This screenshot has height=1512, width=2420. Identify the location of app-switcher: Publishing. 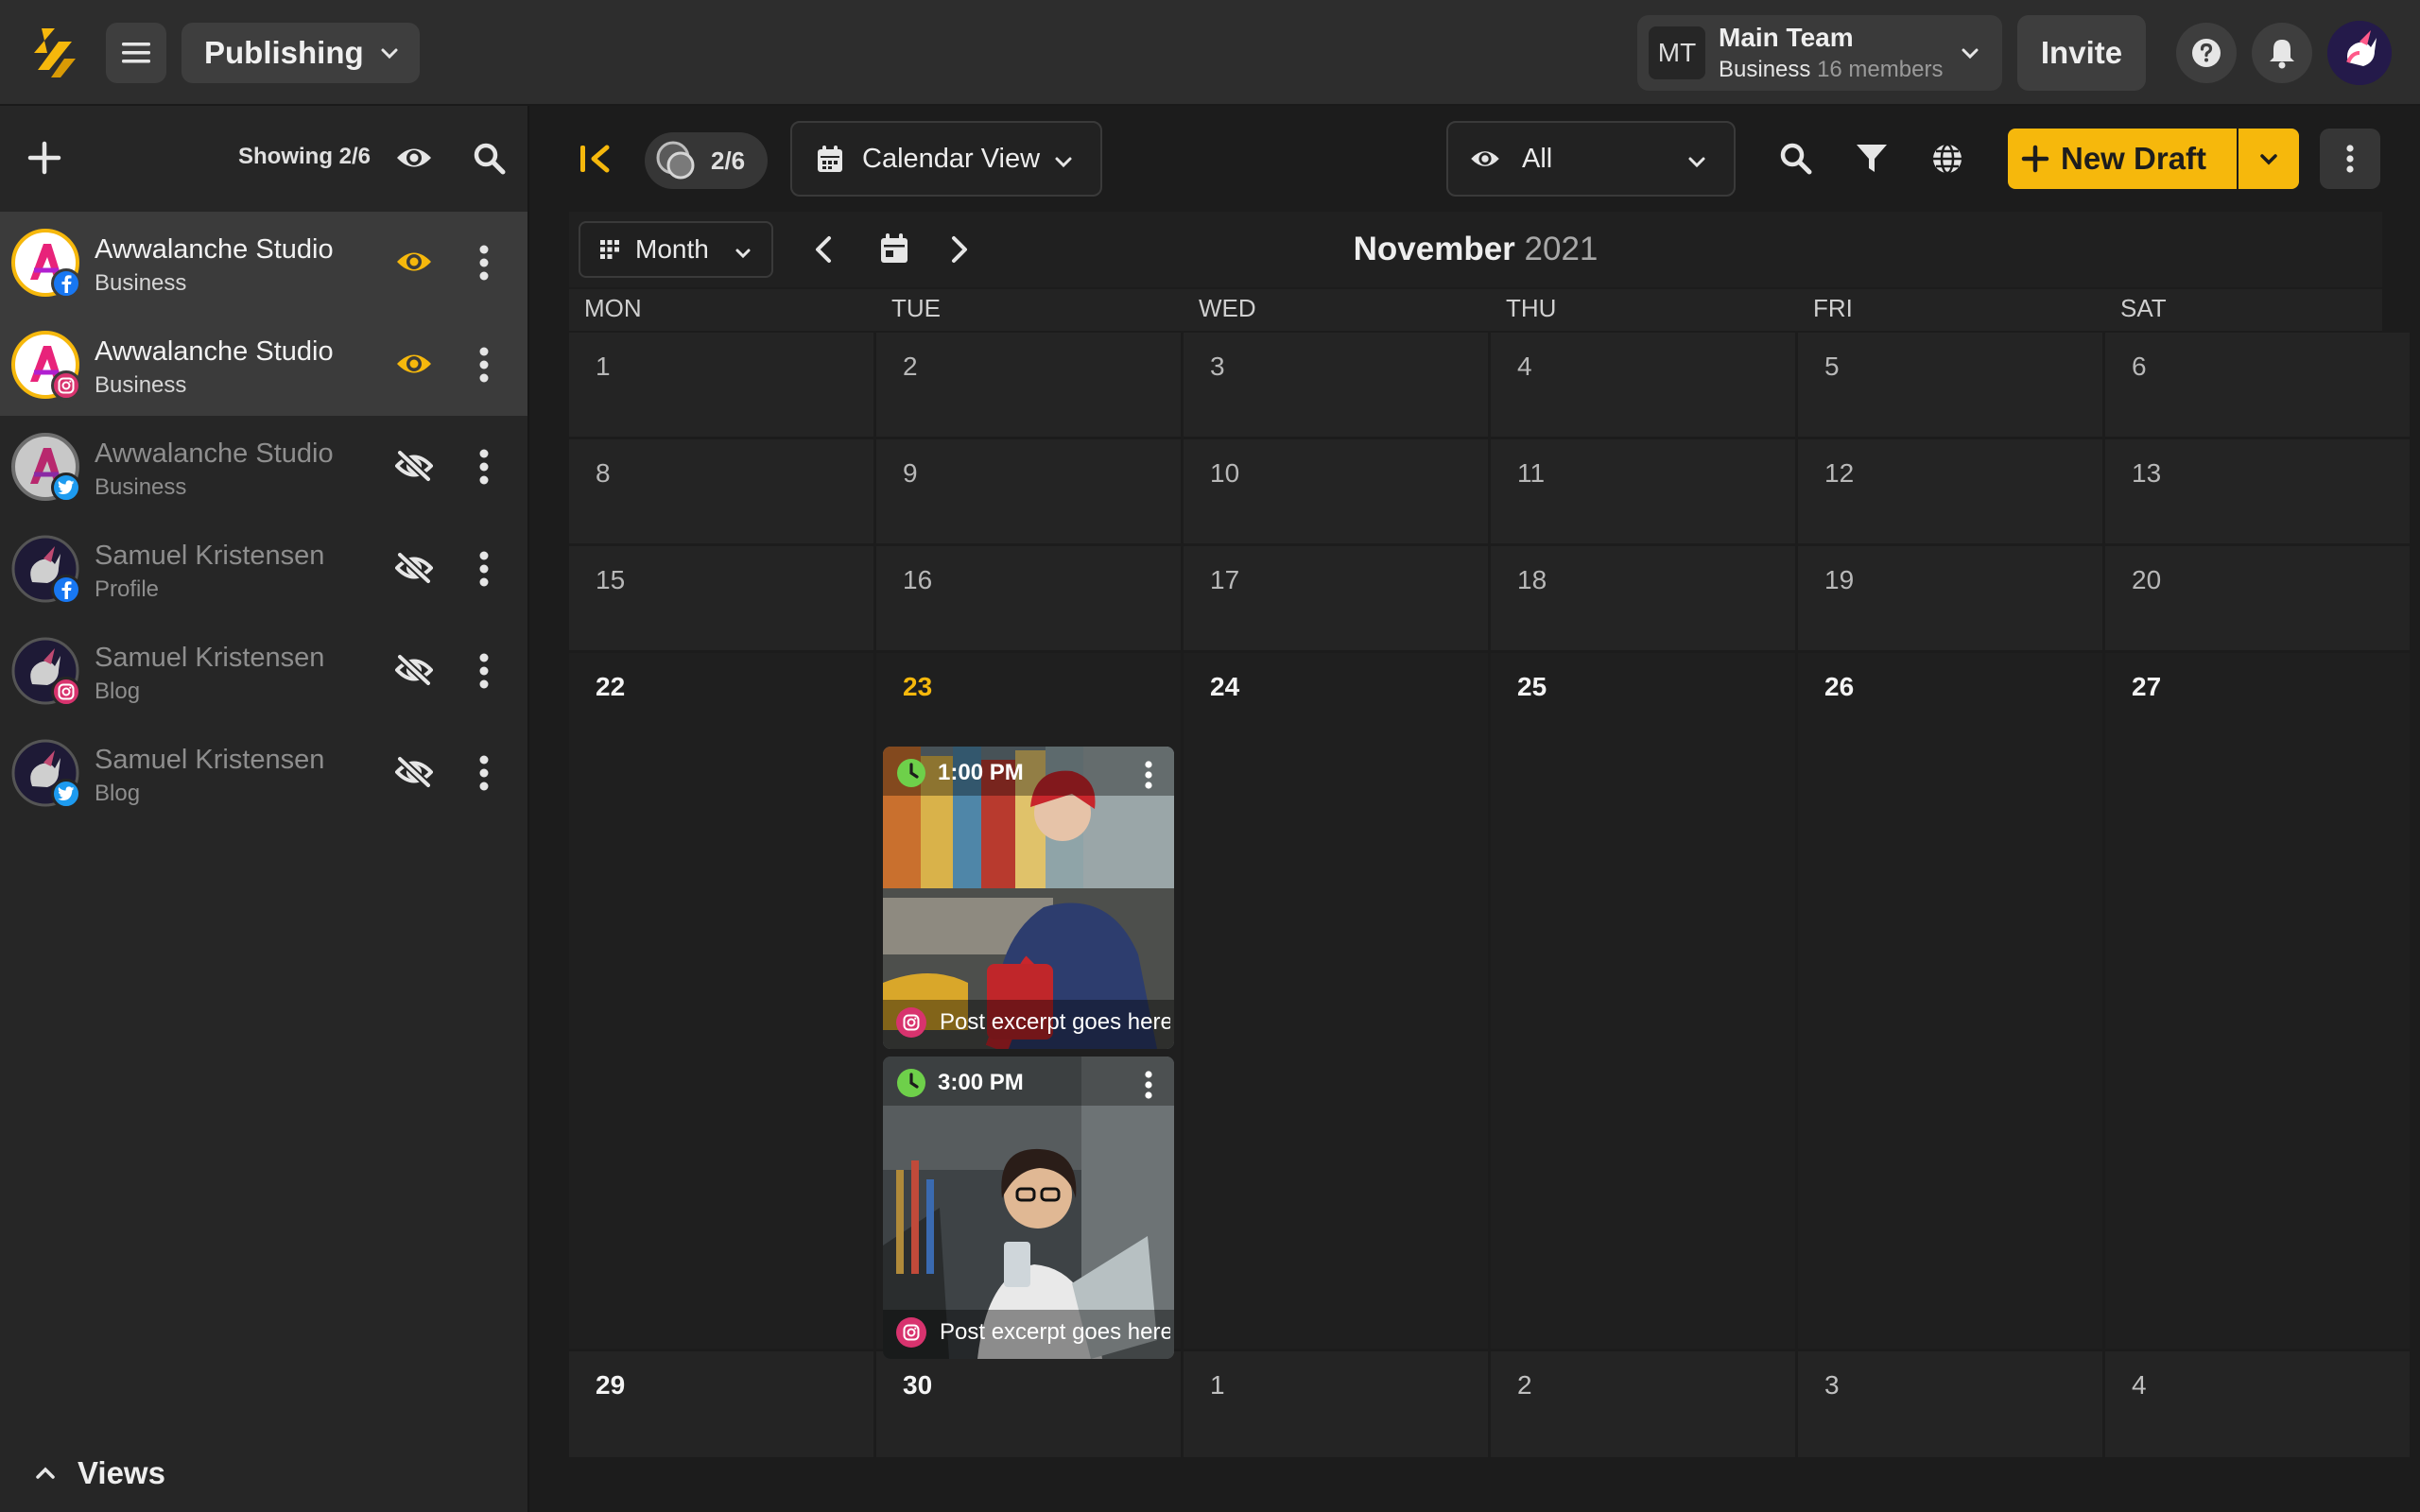
(301, 53).